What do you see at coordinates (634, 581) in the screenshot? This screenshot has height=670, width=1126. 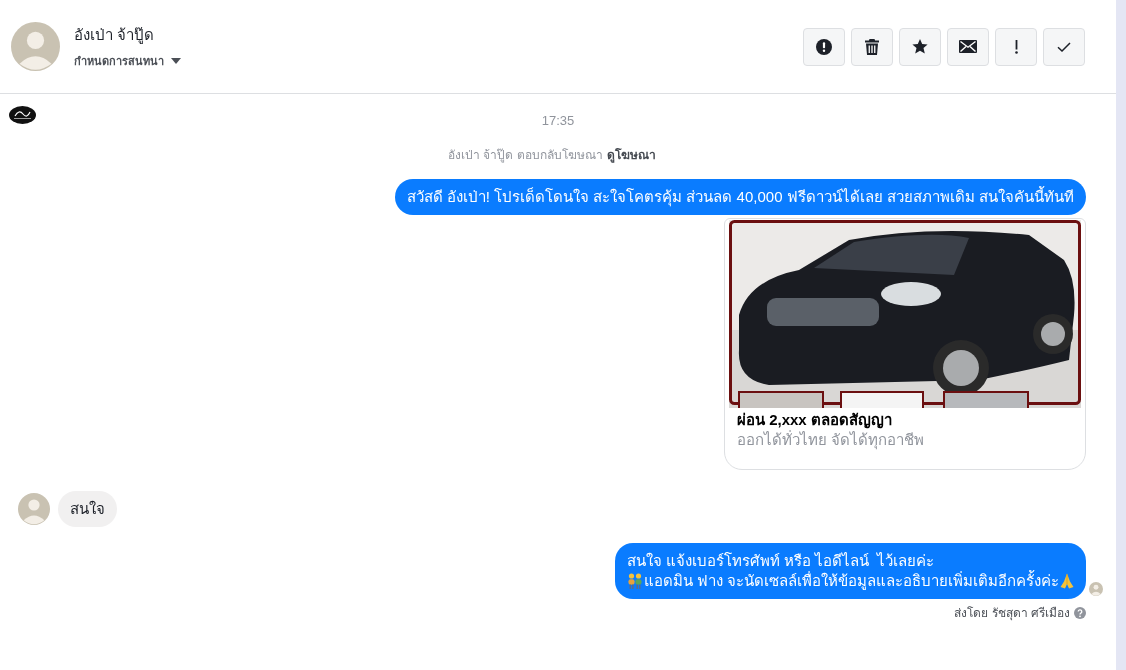 I see `people-emoji-icon` at bounding box center [634, 581].